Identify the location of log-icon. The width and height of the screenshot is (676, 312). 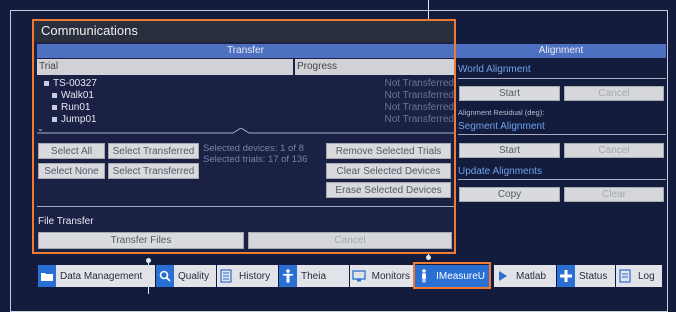
(625, 276).